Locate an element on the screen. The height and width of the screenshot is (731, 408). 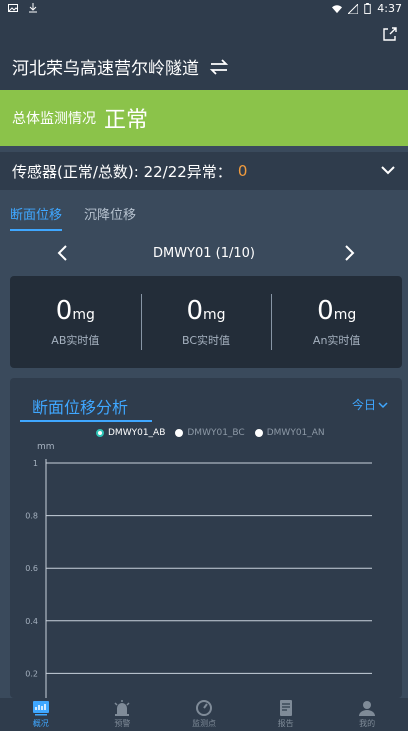
nav-label-profile: 我的 is located at coordinates (367, 723).